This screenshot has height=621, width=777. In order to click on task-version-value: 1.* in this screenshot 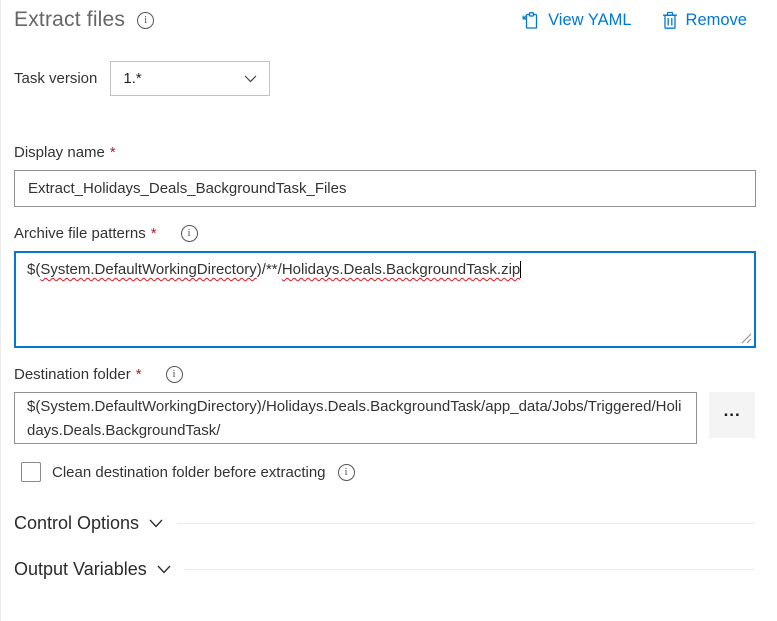, I will do `click(132, 78)`.